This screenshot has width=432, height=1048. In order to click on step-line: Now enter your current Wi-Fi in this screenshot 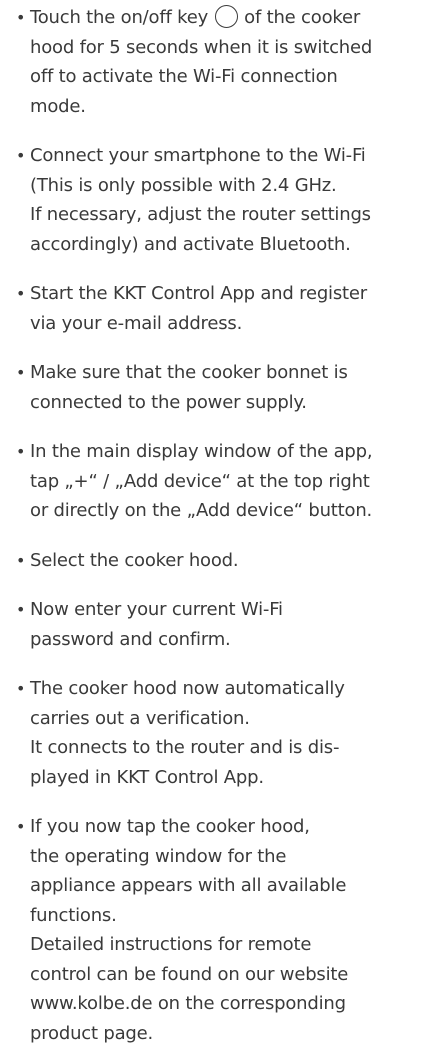, I will do `click(225, 610)`.